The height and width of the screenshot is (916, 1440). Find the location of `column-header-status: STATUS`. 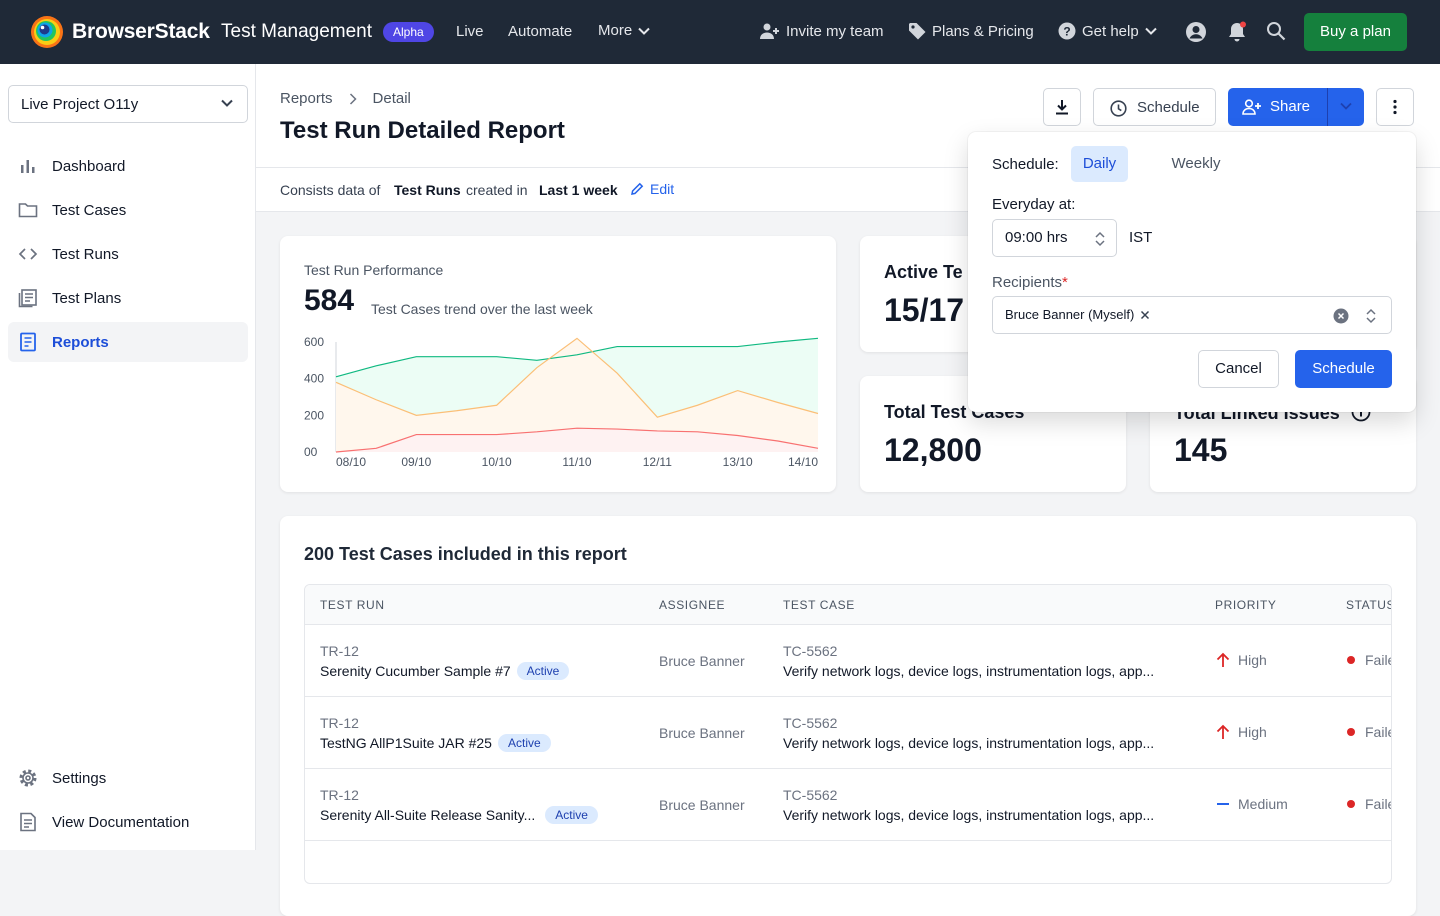

column-header-status: STATUS is located at coordinates (1368, 605).